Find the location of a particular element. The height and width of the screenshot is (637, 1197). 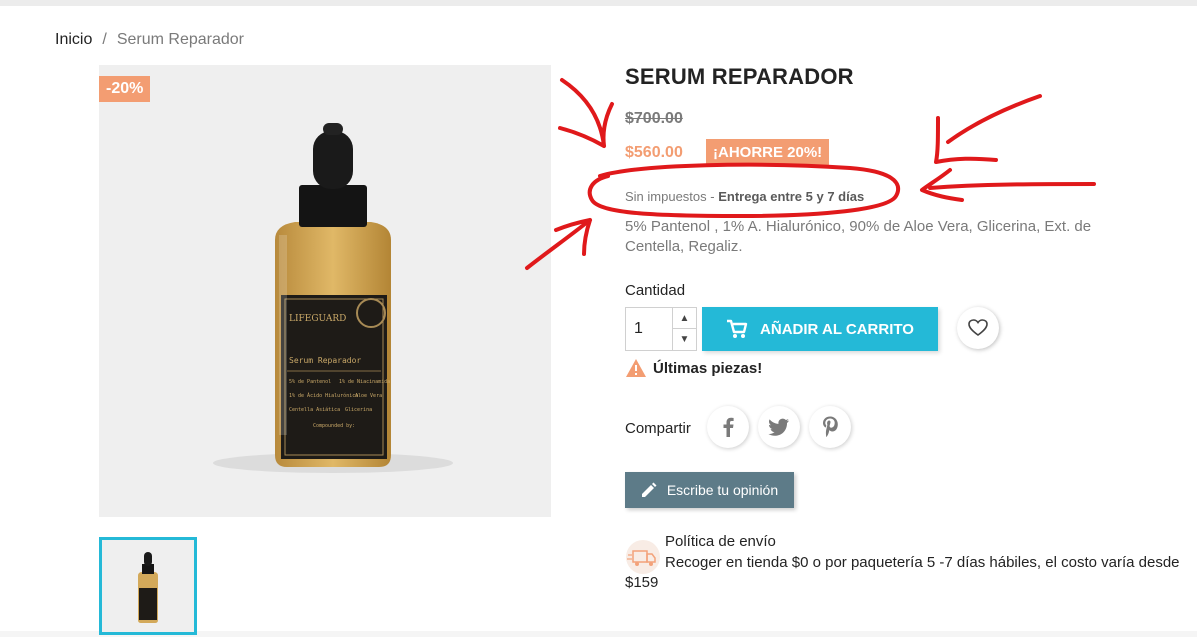

share-facebook-button is located at coordinates (728, 427).